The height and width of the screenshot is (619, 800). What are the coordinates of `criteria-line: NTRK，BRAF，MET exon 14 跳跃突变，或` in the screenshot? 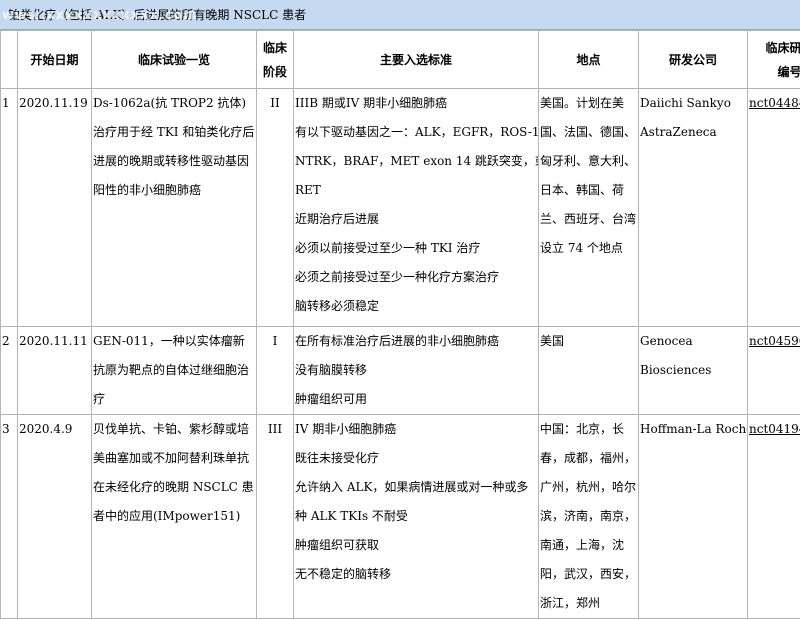 It's located at (416, 161).